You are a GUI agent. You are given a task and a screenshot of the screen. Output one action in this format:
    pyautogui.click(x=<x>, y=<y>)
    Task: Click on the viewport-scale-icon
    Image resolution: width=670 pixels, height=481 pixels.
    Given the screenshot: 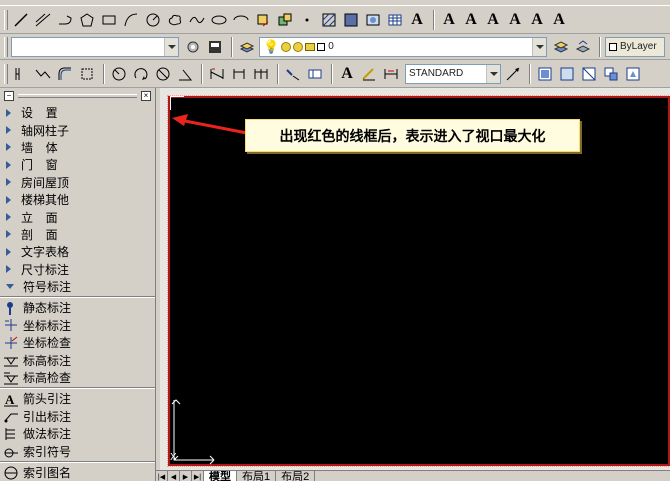 What is the action you would take?
    pyautogui.click(x=611, y=74)
    